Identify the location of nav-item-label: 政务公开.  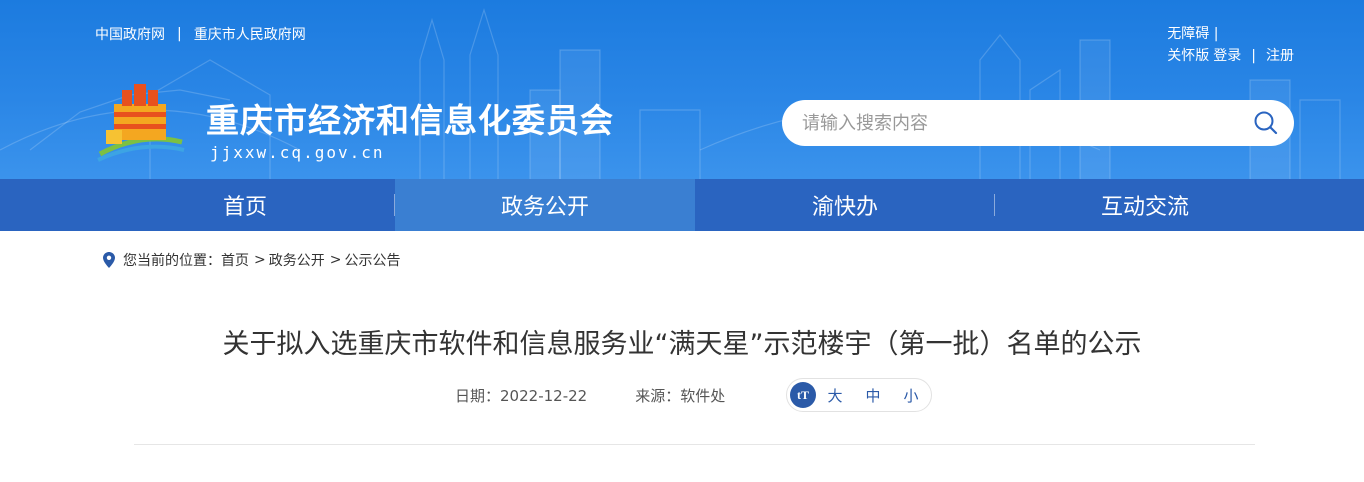
(544, 207).